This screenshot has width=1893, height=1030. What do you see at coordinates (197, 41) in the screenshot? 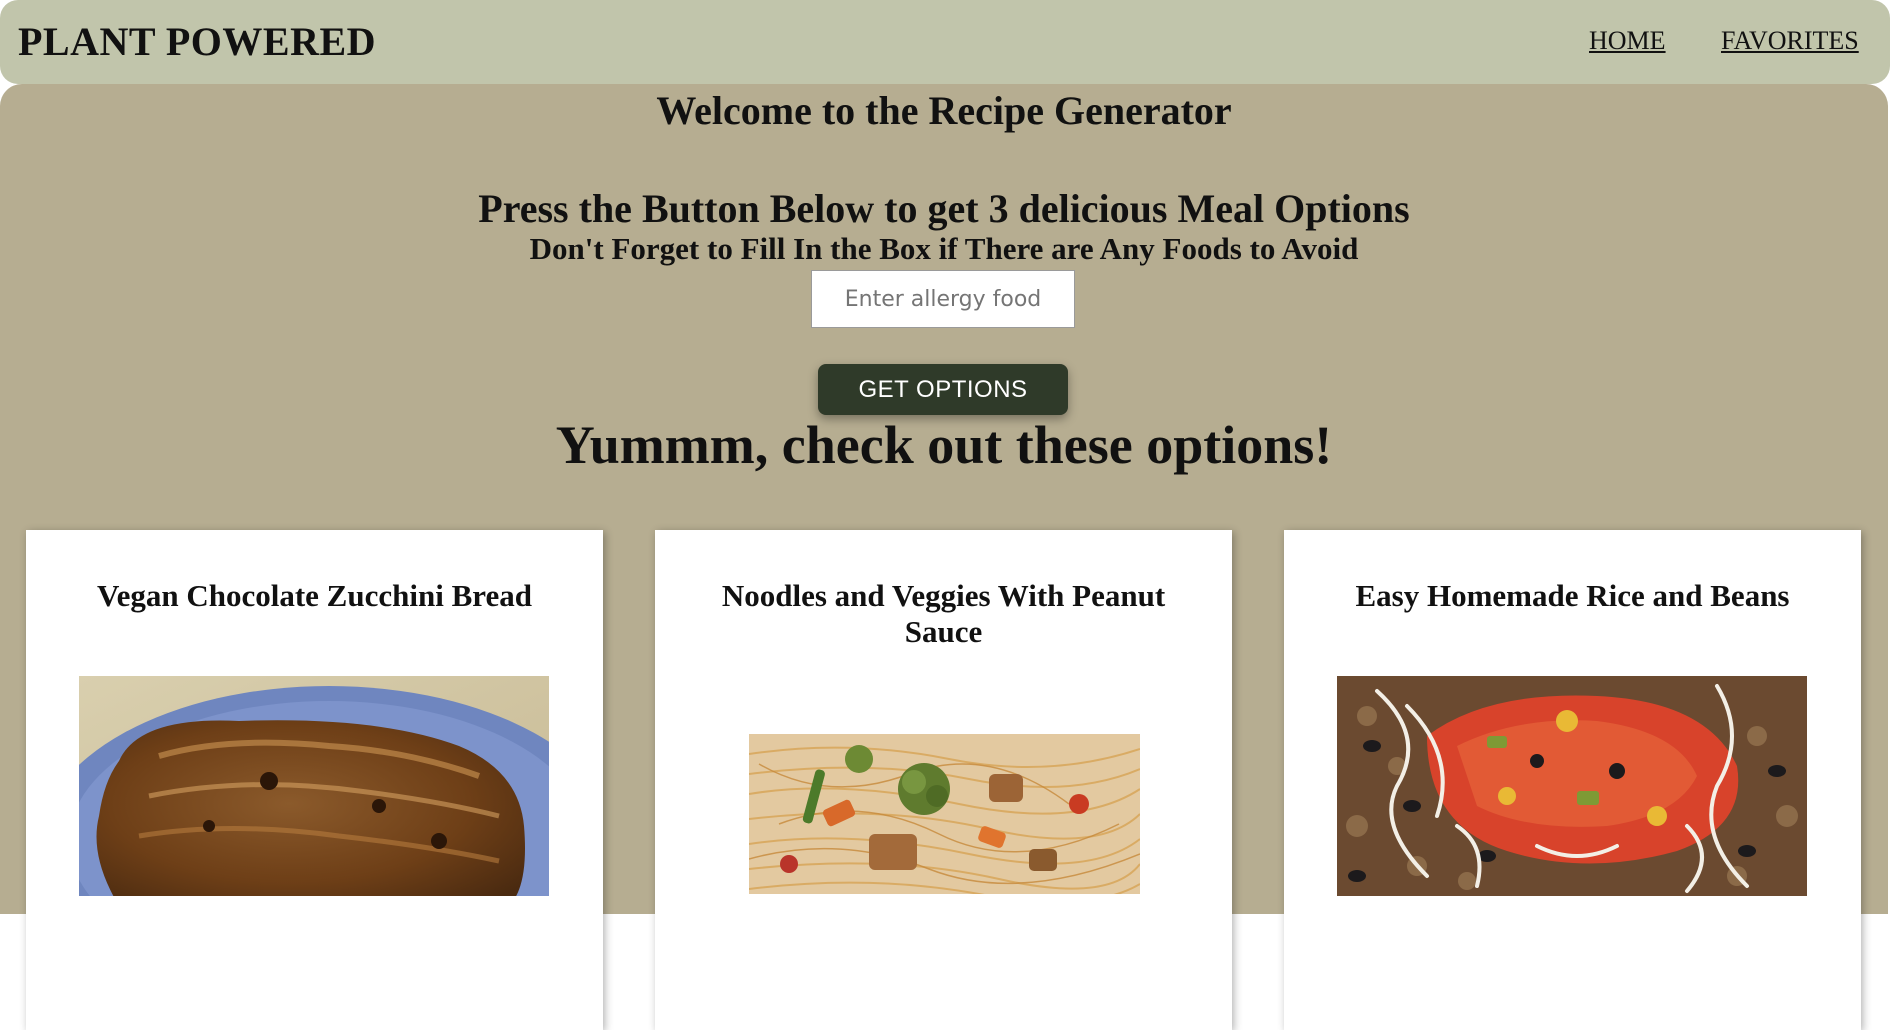
I see `brand-logo: PLANT POWERED` at bounding box center [197, 41].